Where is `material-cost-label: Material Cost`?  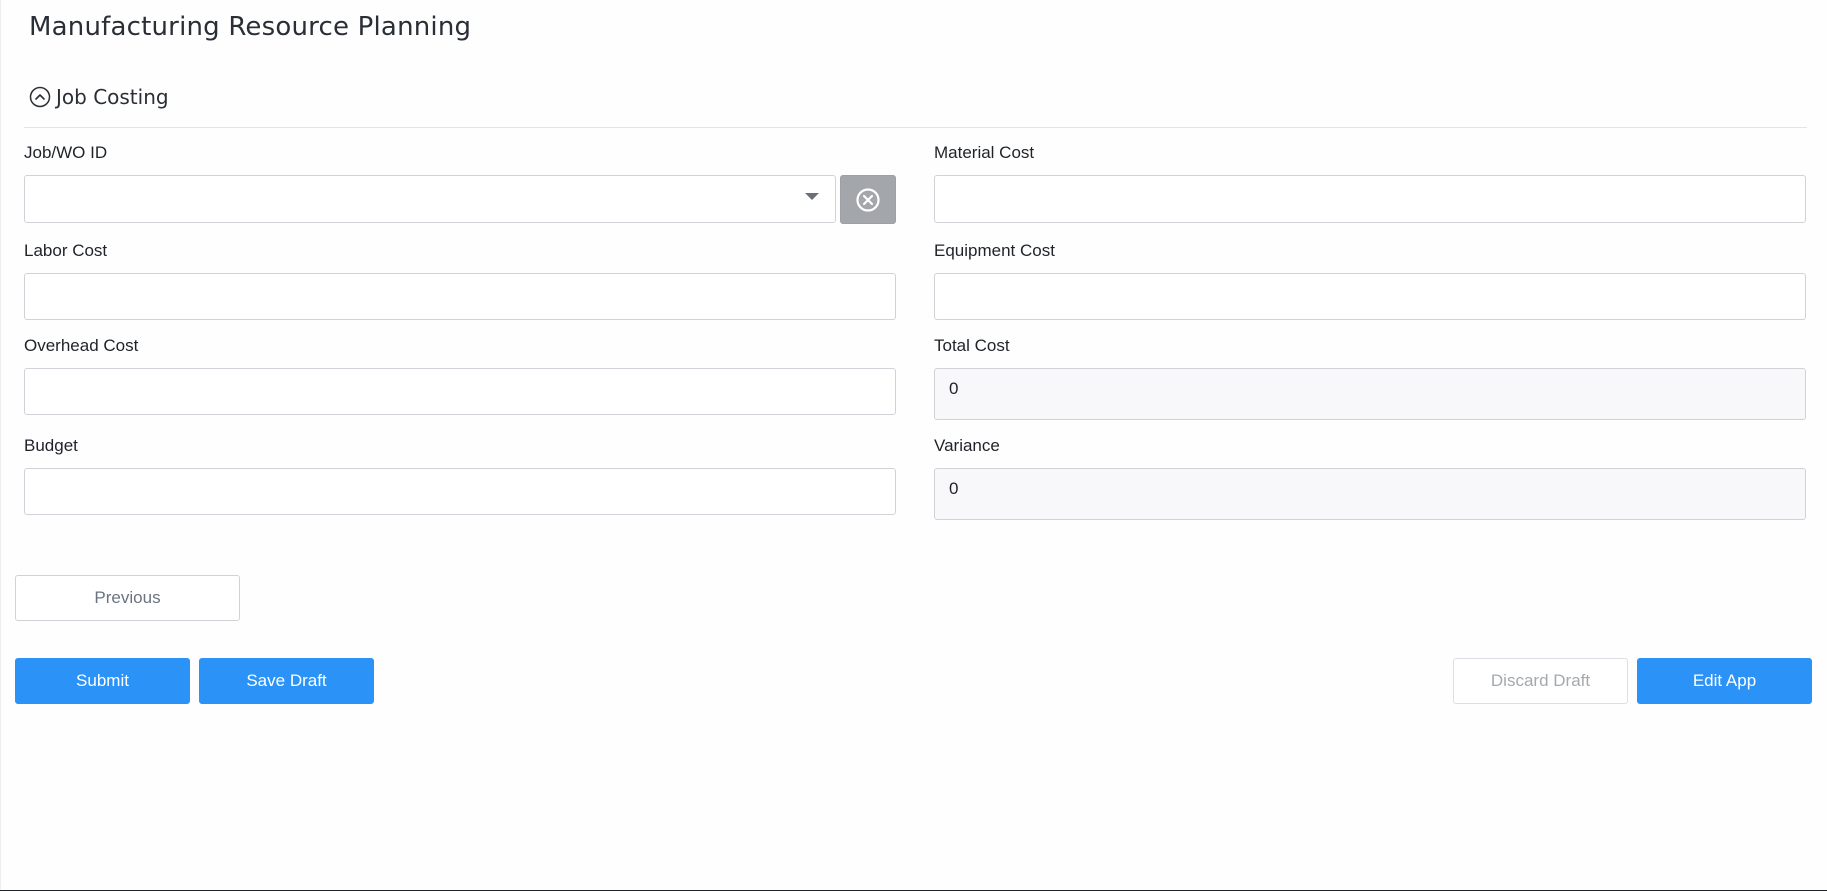
material-cost-label: Material Cost is located at coordinates (984, 152).